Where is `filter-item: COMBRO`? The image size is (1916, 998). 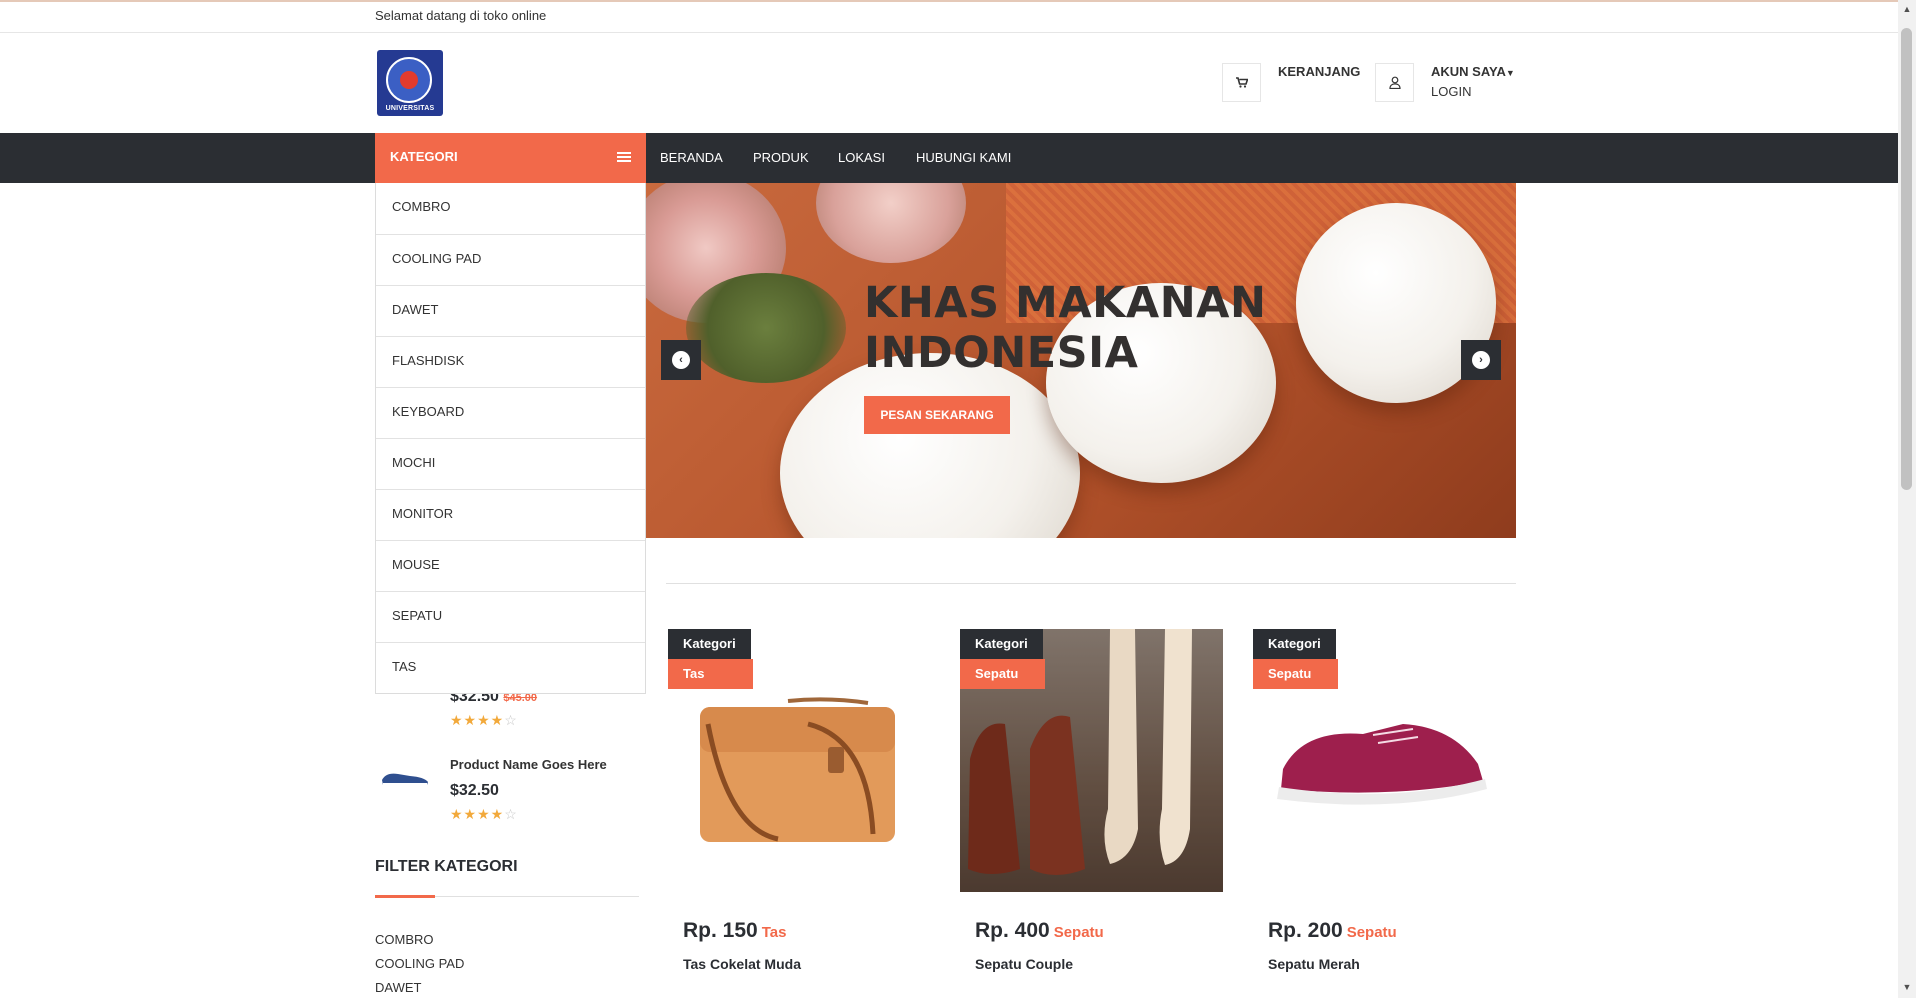
filter-item: COMBRO is located at coordinates (404, 939).